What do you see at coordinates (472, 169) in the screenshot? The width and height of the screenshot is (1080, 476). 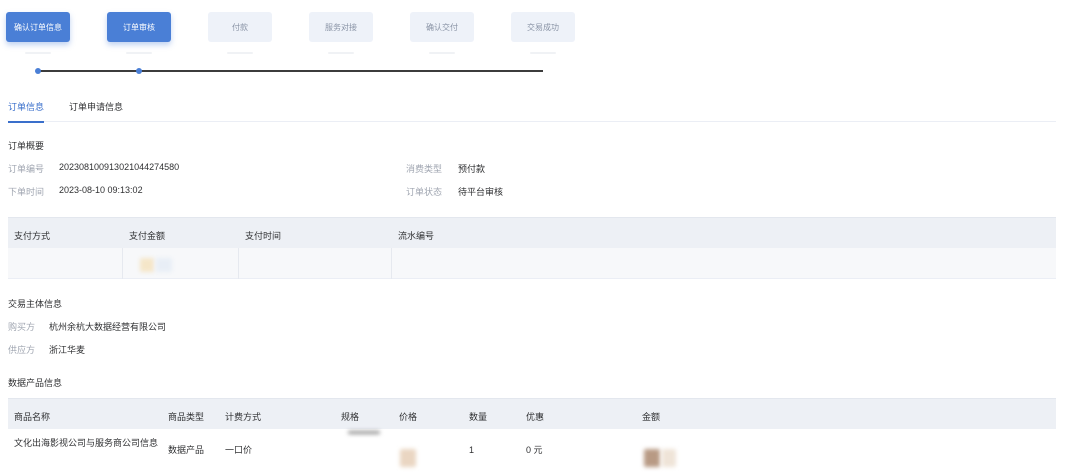 I see `consume-type-value: 预付款` at bounding box center [472, 169].